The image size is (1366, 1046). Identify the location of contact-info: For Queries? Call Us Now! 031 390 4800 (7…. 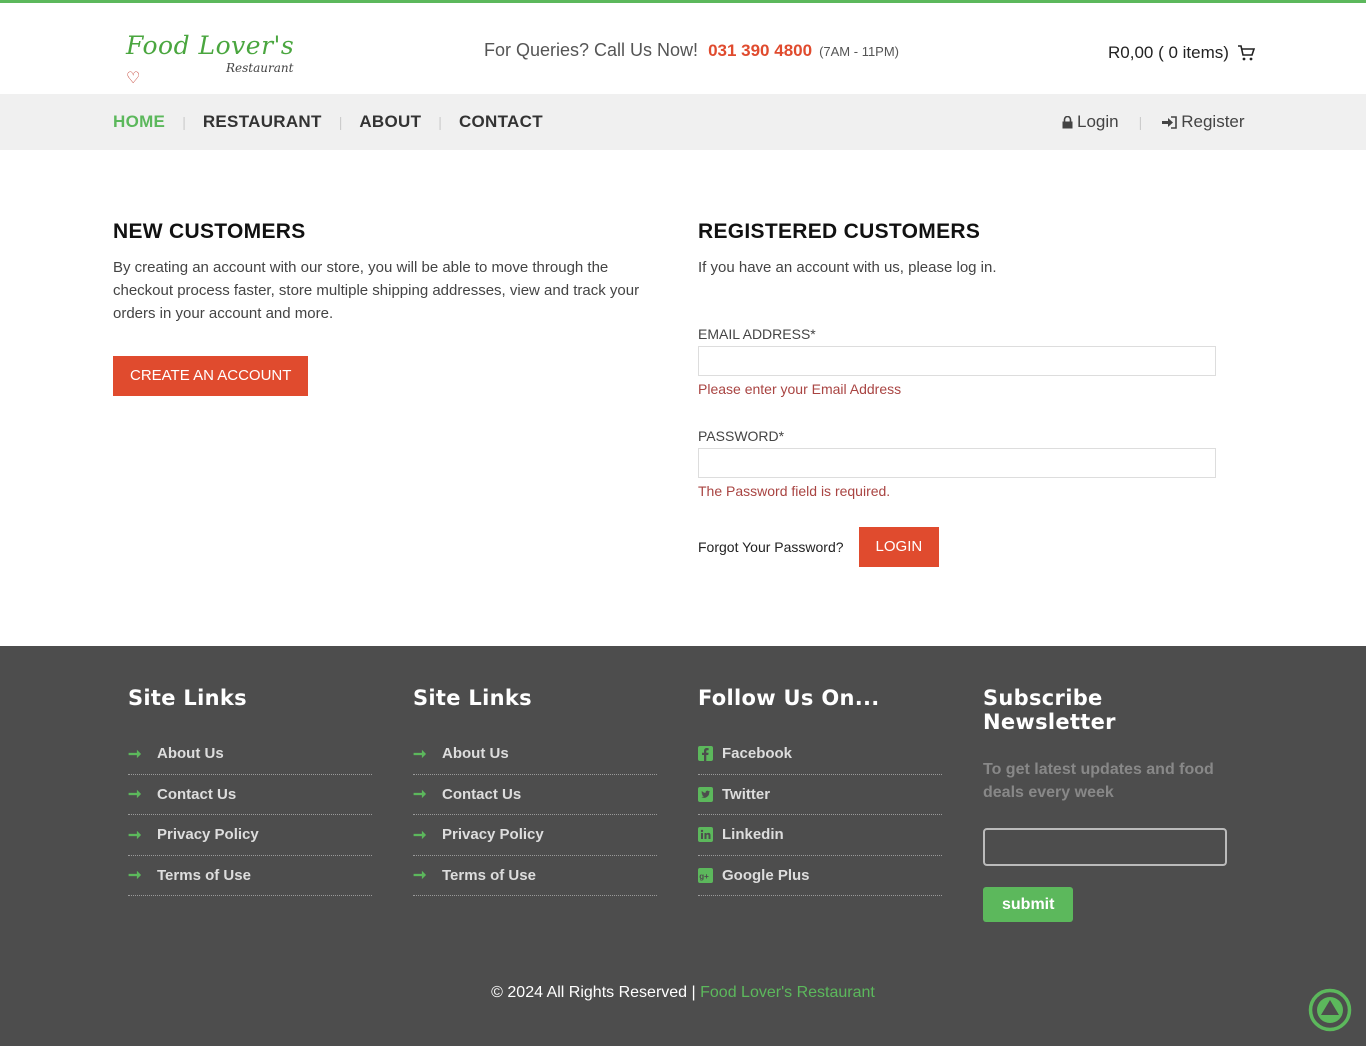
(691, 50).